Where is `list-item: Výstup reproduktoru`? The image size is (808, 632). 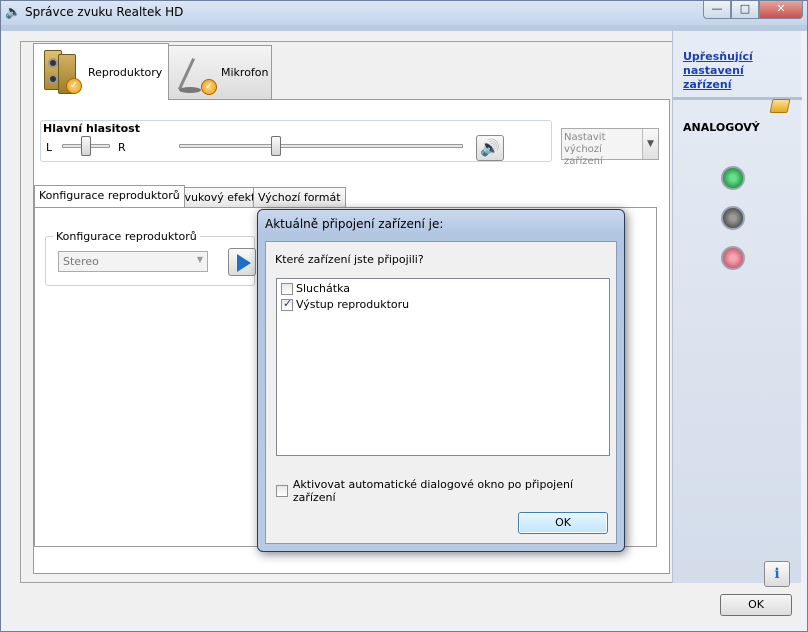
list-item: Výstup reproduktoru is located at coordinates (345, 304).